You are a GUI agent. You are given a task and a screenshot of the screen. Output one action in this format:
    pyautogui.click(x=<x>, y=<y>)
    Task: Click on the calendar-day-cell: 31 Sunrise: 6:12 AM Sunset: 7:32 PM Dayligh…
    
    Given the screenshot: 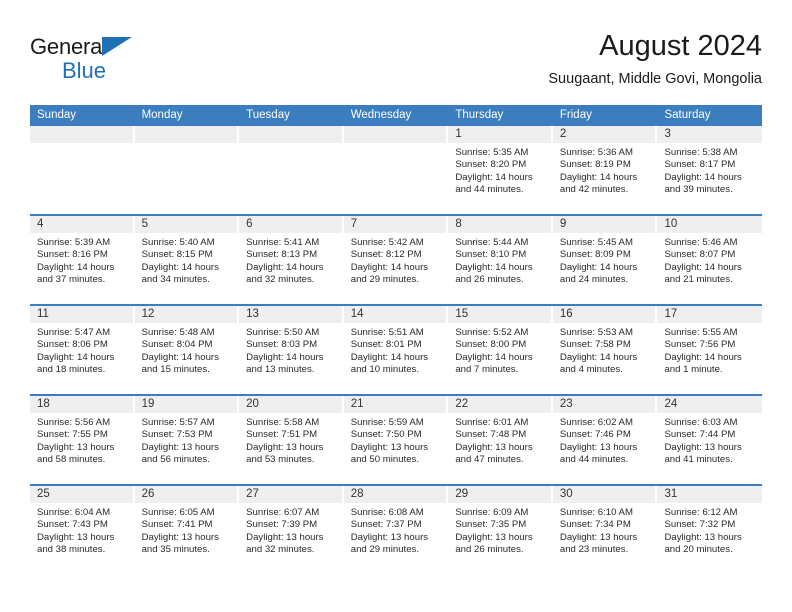 What is the action you would take?
    pyautogui.click(x=710, y=530)
    